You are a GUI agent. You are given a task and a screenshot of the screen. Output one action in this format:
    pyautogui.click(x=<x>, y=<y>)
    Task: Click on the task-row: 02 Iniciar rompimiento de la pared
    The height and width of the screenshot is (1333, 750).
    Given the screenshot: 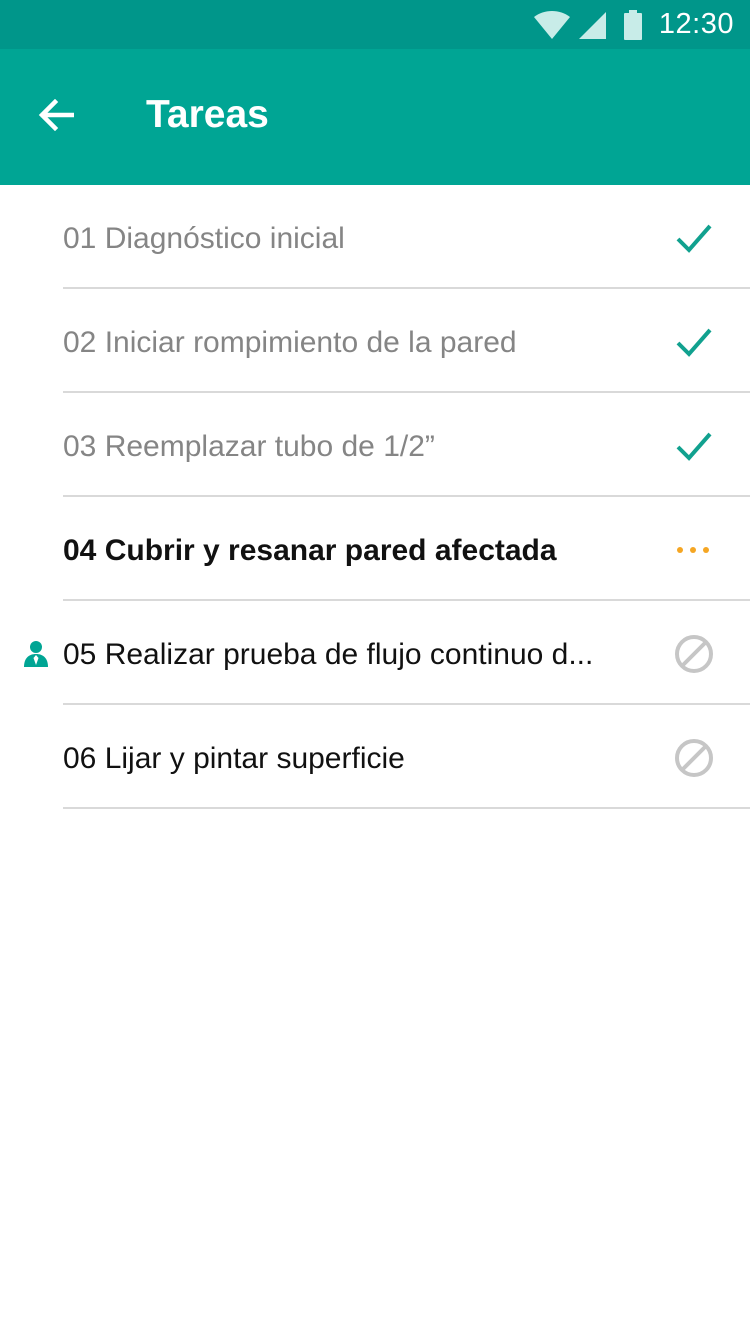 What is the action you would take?
    pyautogui.click(x=375, y=341)
    